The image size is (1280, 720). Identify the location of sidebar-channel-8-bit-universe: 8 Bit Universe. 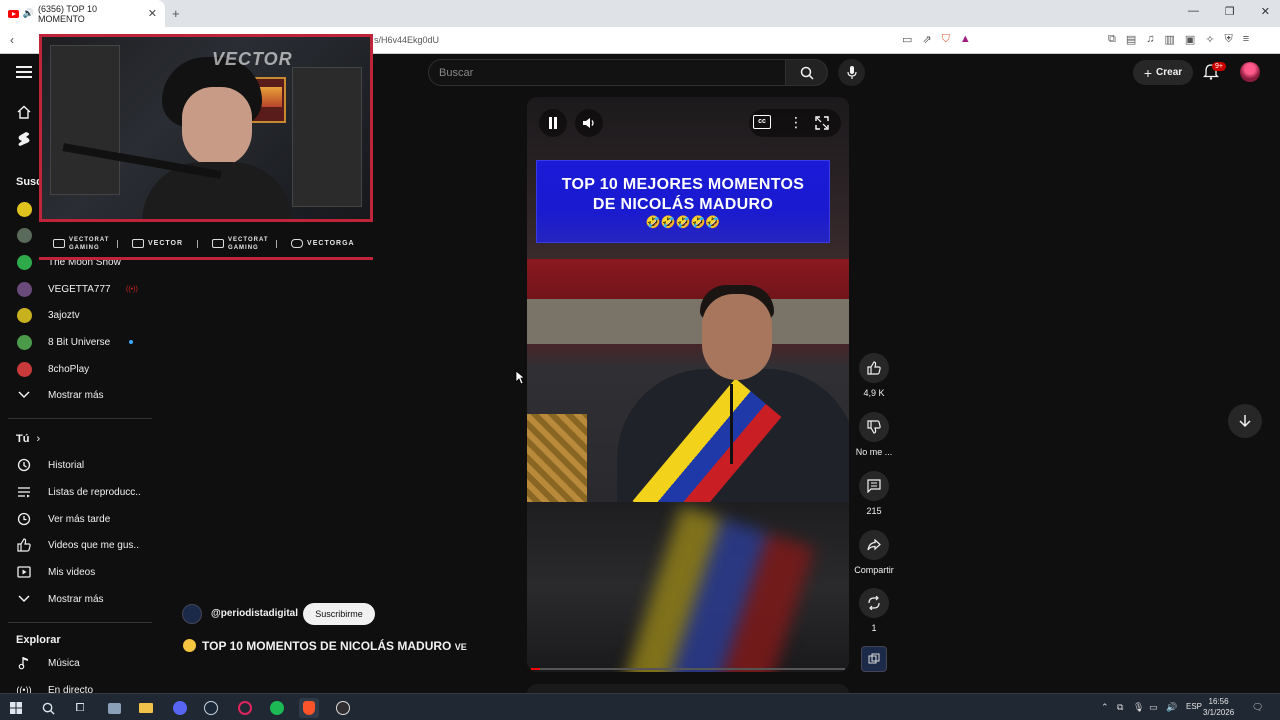
(75, 342).